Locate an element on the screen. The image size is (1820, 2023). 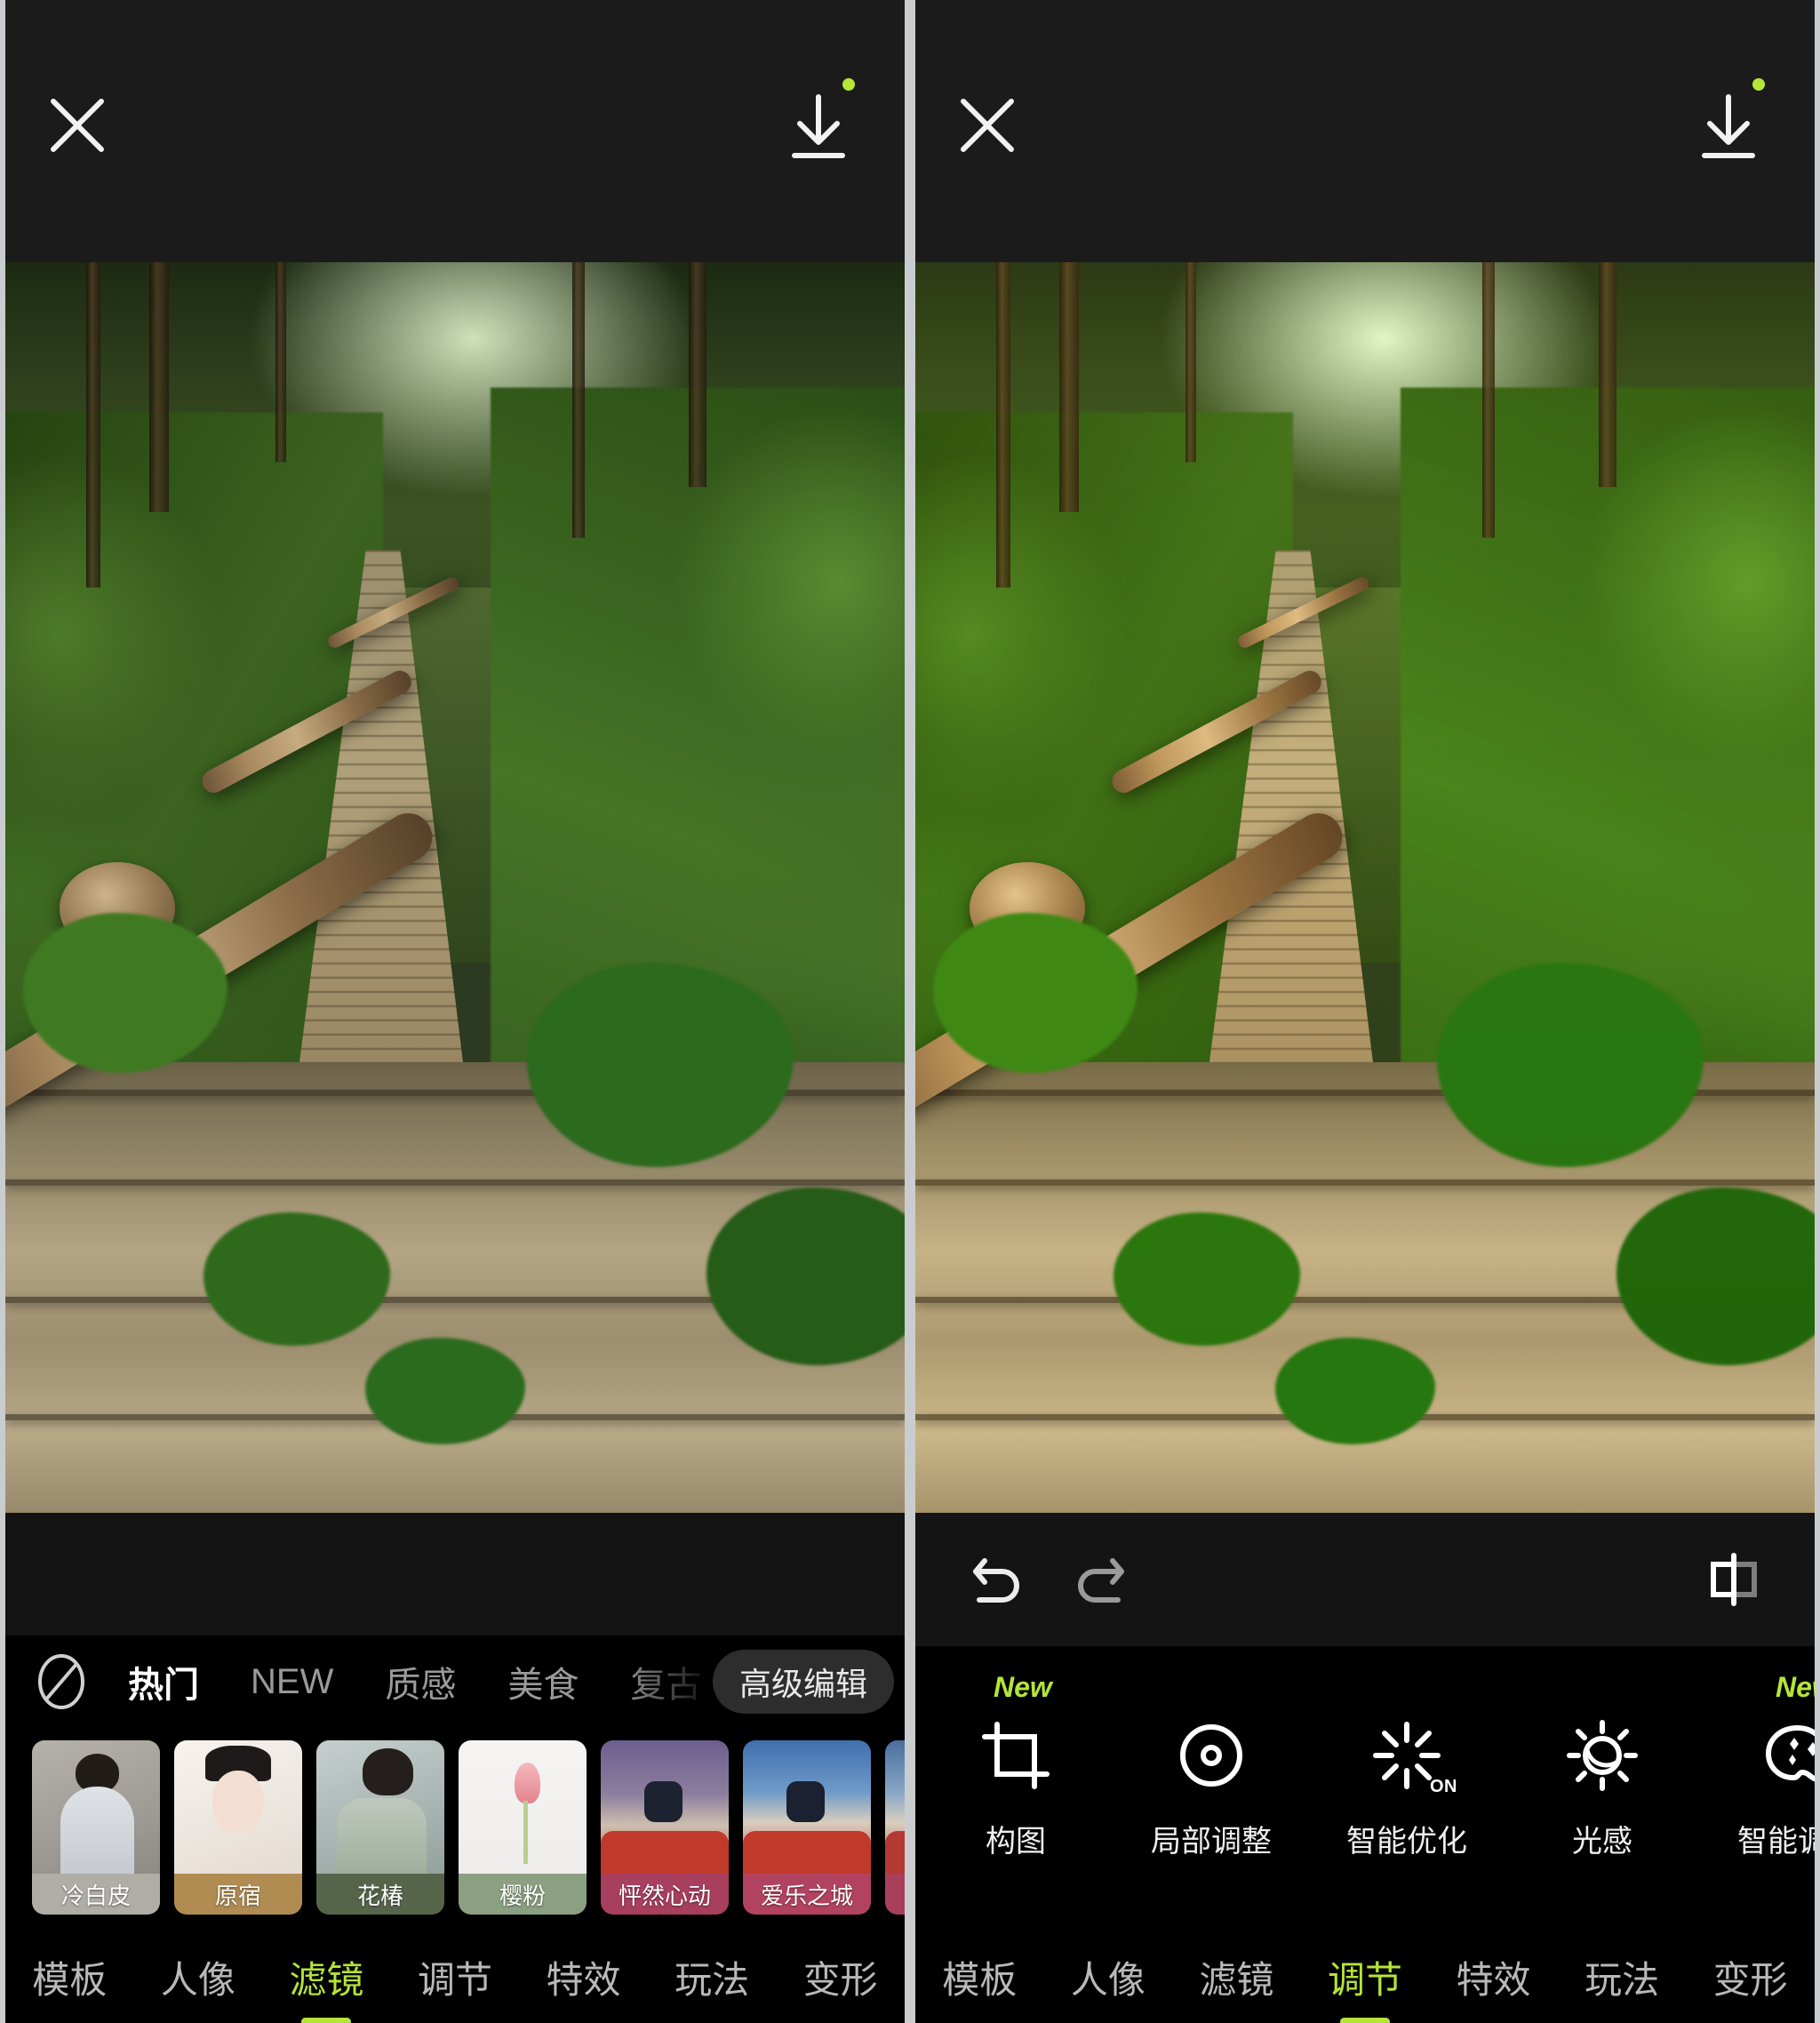
tool-brightness: 光感 is located at coordinates (1602, 1788).